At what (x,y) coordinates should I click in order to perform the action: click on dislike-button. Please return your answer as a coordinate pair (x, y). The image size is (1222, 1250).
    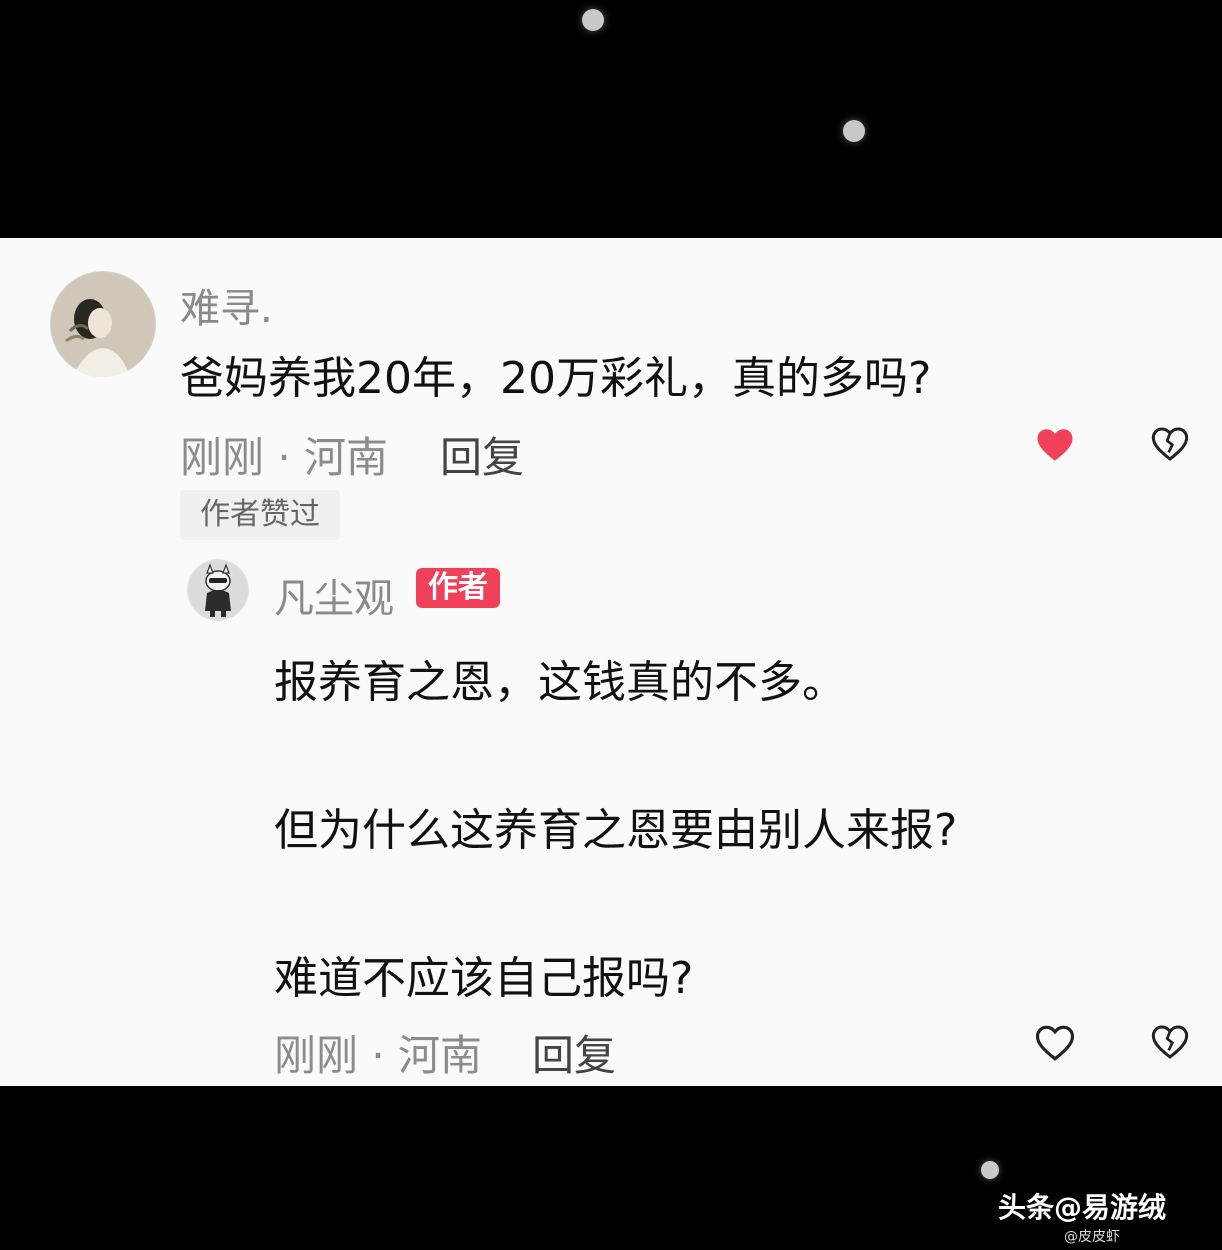
    Looking at the image, I should click on (1170, 444).